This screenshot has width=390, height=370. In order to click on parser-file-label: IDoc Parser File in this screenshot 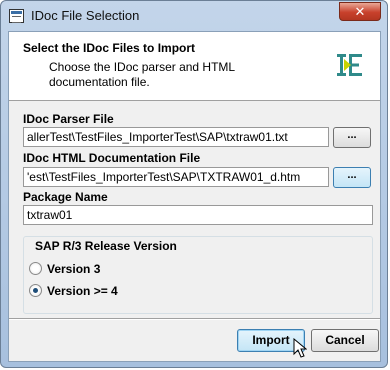, I will do `click(68, 119)`.